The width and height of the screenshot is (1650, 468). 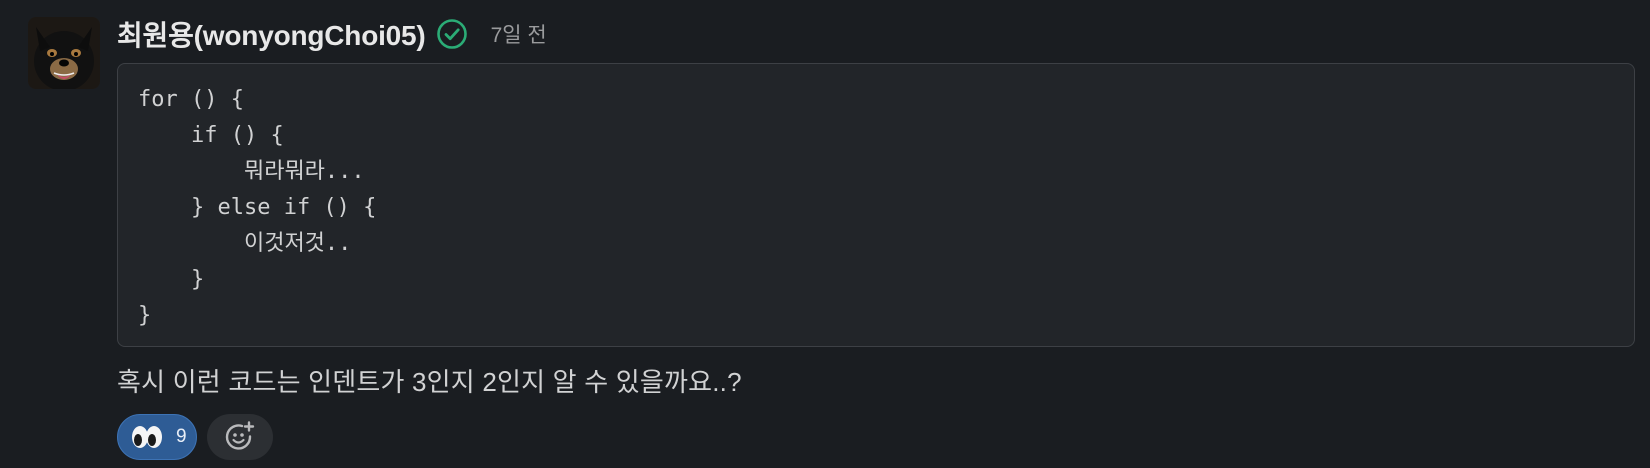 What do you see at coordinates (429, 382) in the screenshot?
I see `message-text: 혹시 이런 코드는 인덴트가 3인지 2인지 알 수 있을까요..?` at bounding box center [429, 382].